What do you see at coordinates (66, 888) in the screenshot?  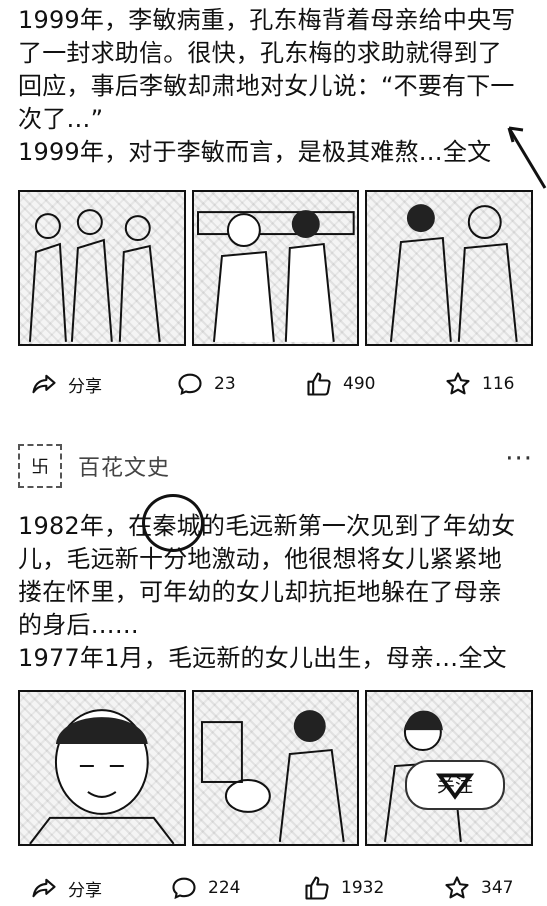 I see `post-2-share-button: 分享` at bounding box center [66, 888].